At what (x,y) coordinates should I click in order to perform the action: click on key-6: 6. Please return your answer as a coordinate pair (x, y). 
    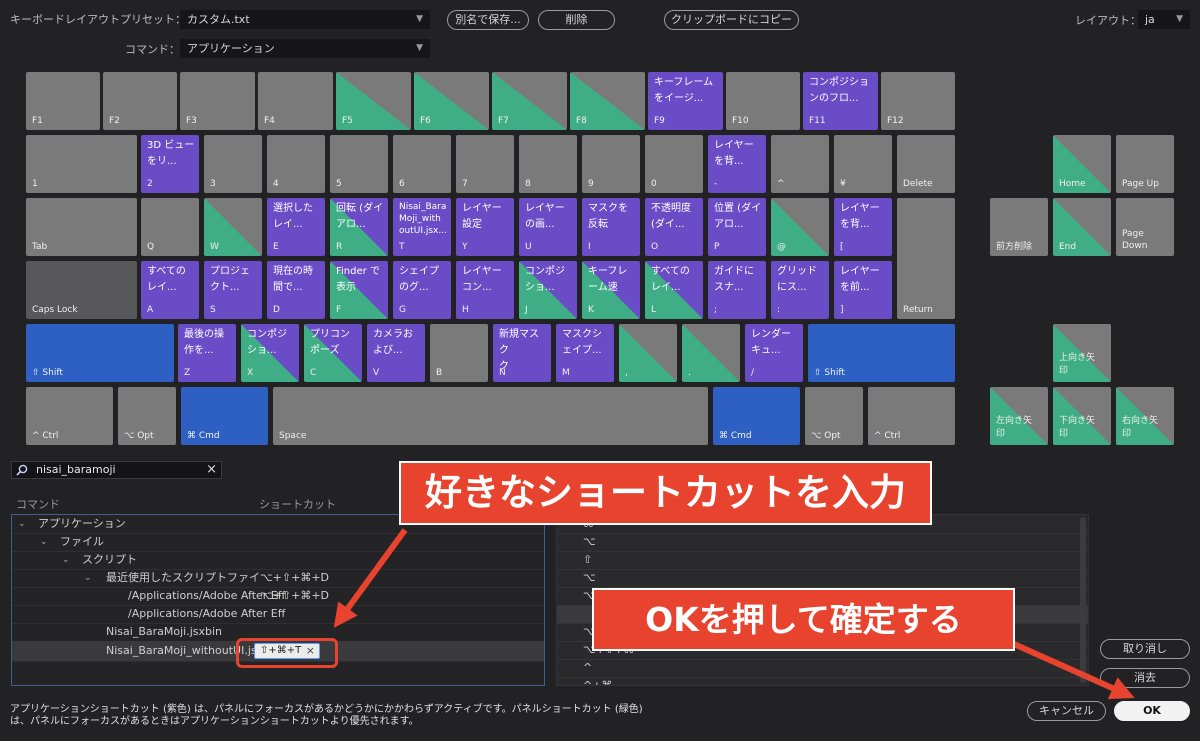
    Looking at the image, I should click on (422, 164).